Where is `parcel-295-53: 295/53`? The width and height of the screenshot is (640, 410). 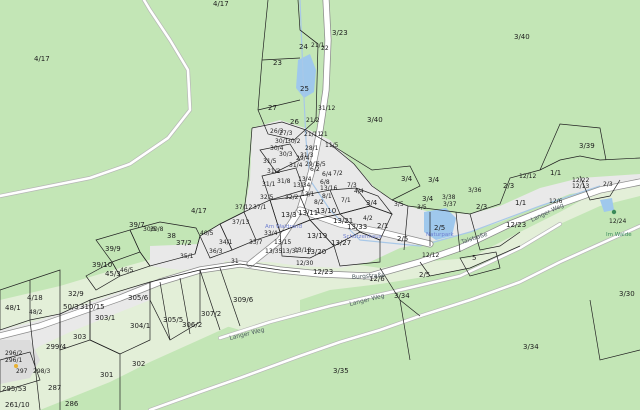
parcel-295-53: 295/53 is located at coordinates (14, 389).